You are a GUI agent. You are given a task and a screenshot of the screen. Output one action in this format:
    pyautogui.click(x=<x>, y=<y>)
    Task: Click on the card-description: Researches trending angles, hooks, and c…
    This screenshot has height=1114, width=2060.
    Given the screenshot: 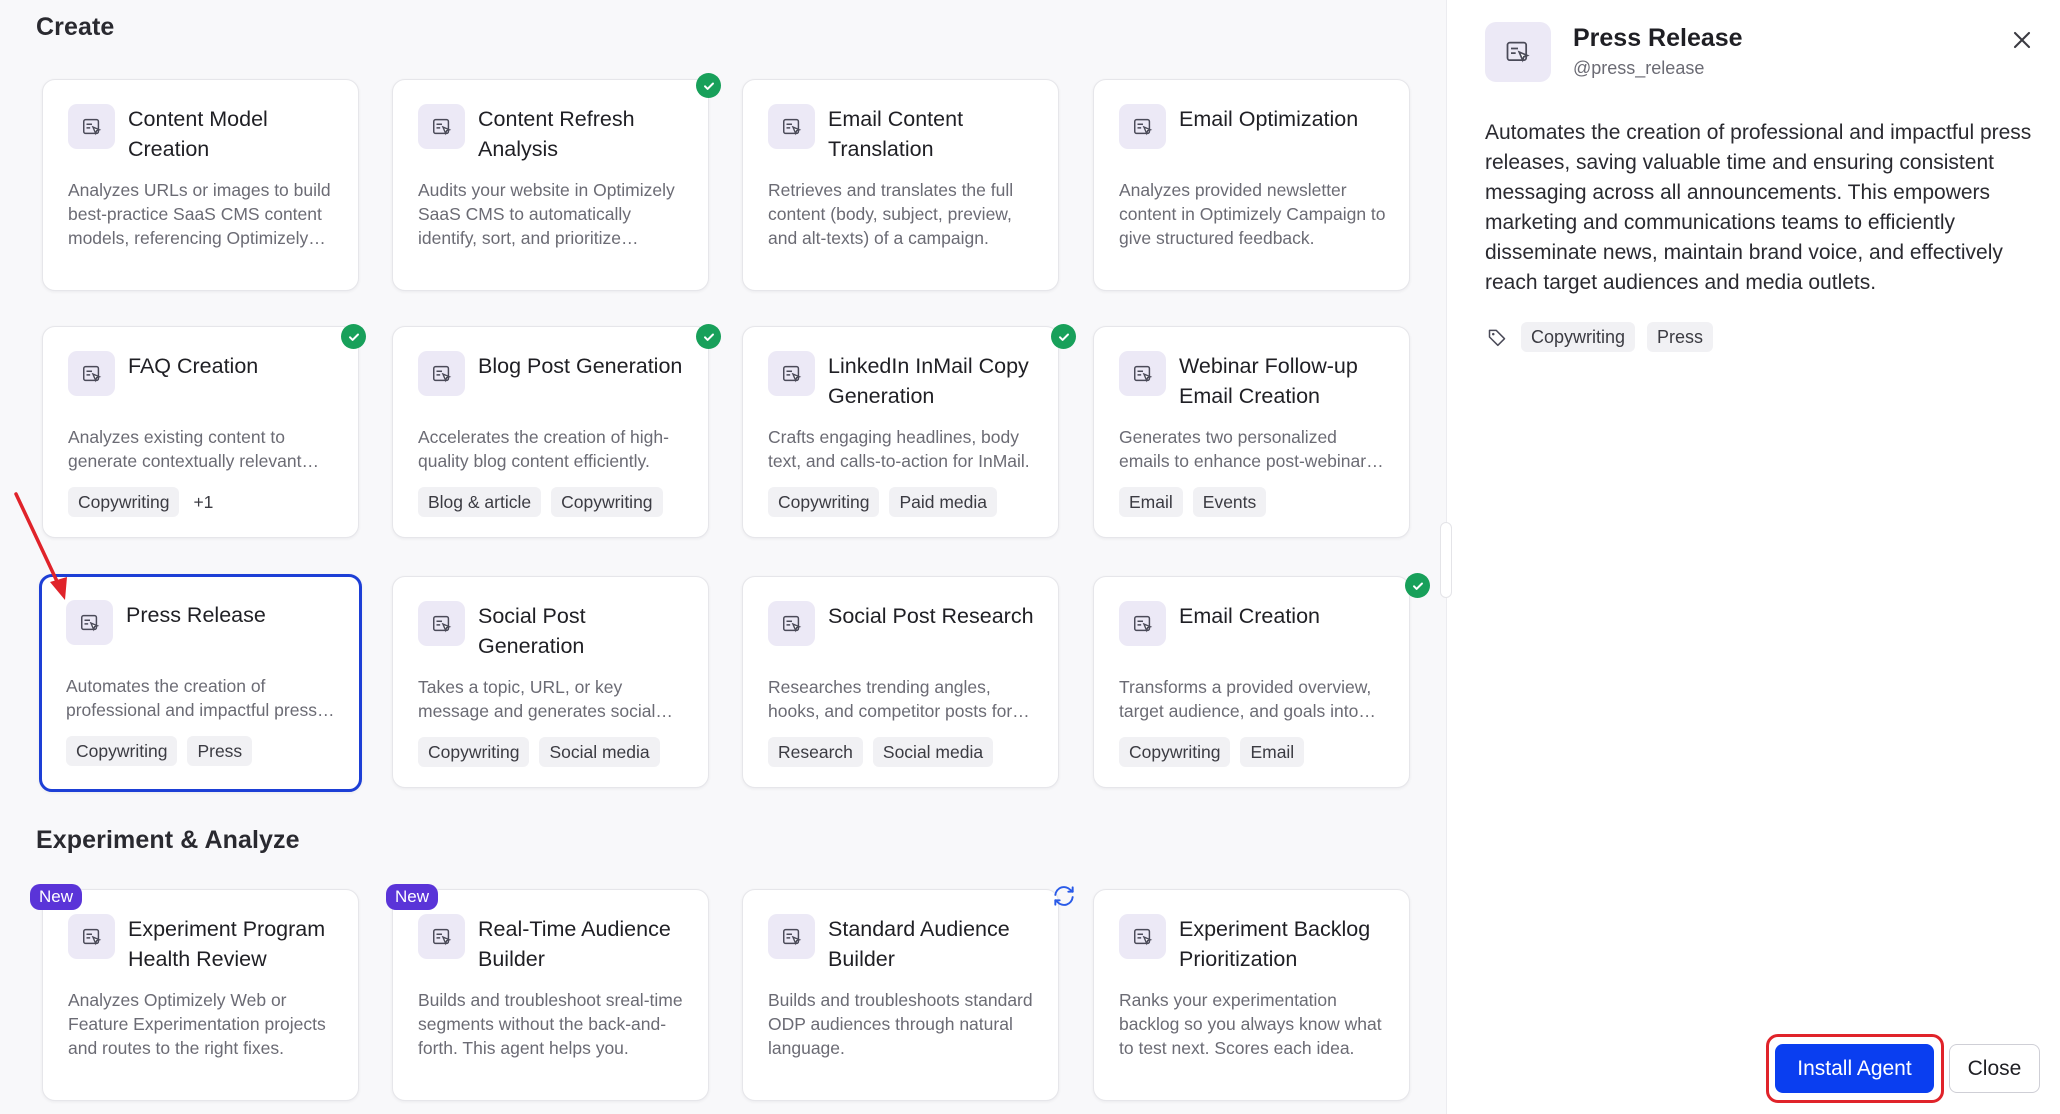 What is the action you would take?
    pyautogui.click(x=890, y=699)
    